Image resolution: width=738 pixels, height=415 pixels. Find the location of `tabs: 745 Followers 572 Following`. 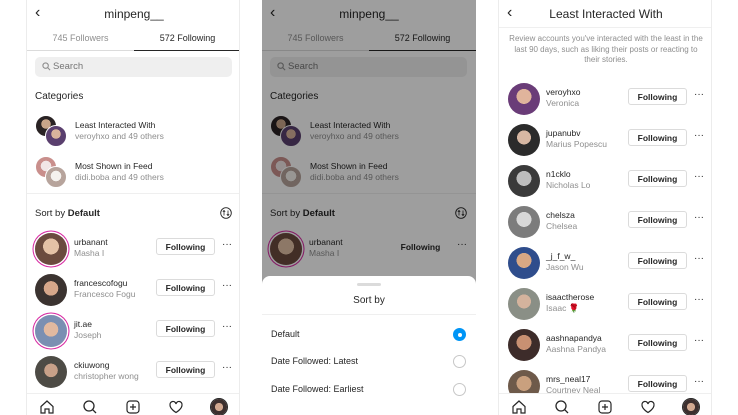

tabs: 745 Followers 572 Following is located at coordinates (133, 39).